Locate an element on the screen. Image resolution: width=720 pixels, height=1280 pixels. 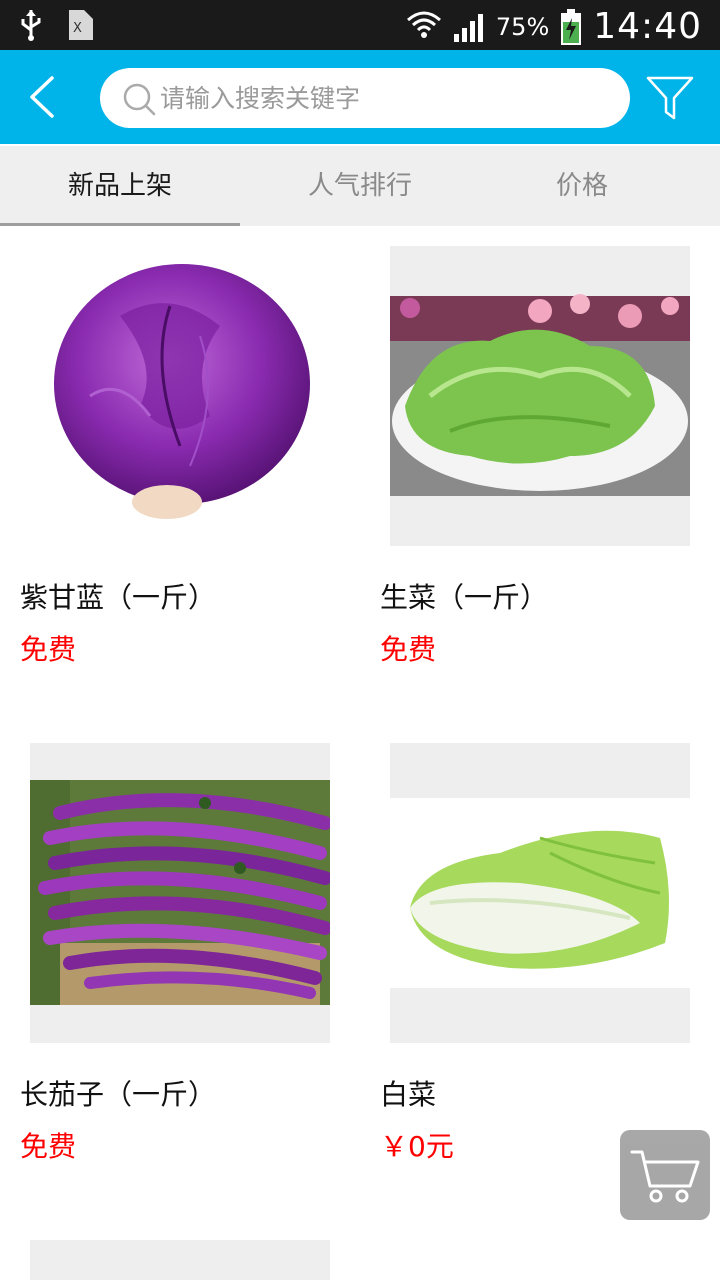
usb-icon is located at coordinates (31, 25).